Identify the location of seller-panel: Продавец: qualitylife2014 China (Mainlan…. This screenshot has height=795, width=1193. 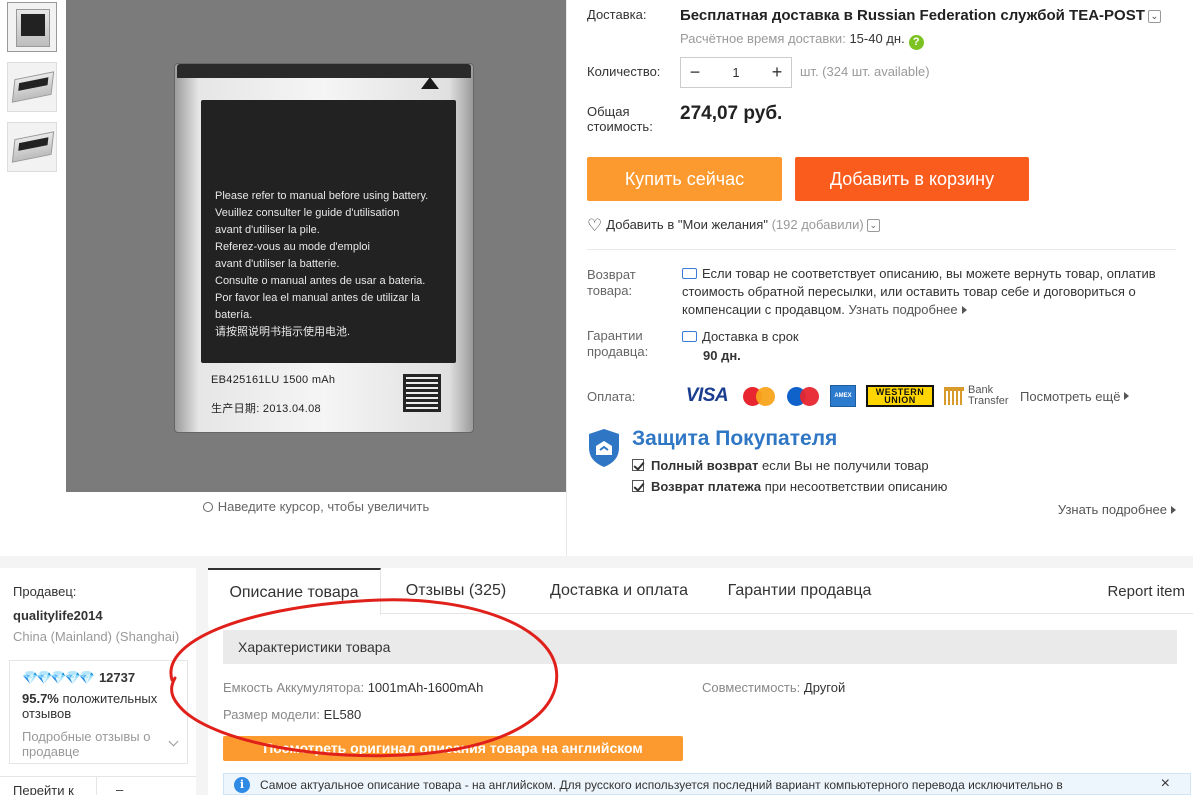
(98, 681).